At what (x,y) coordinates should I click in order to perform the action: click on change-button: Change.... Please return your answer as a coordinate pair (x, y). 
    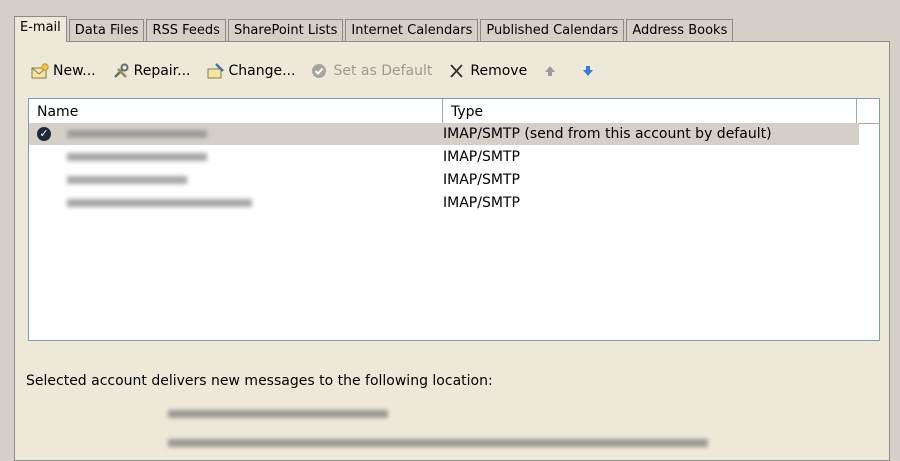
    Looking at the image, I should click on (251, 71).